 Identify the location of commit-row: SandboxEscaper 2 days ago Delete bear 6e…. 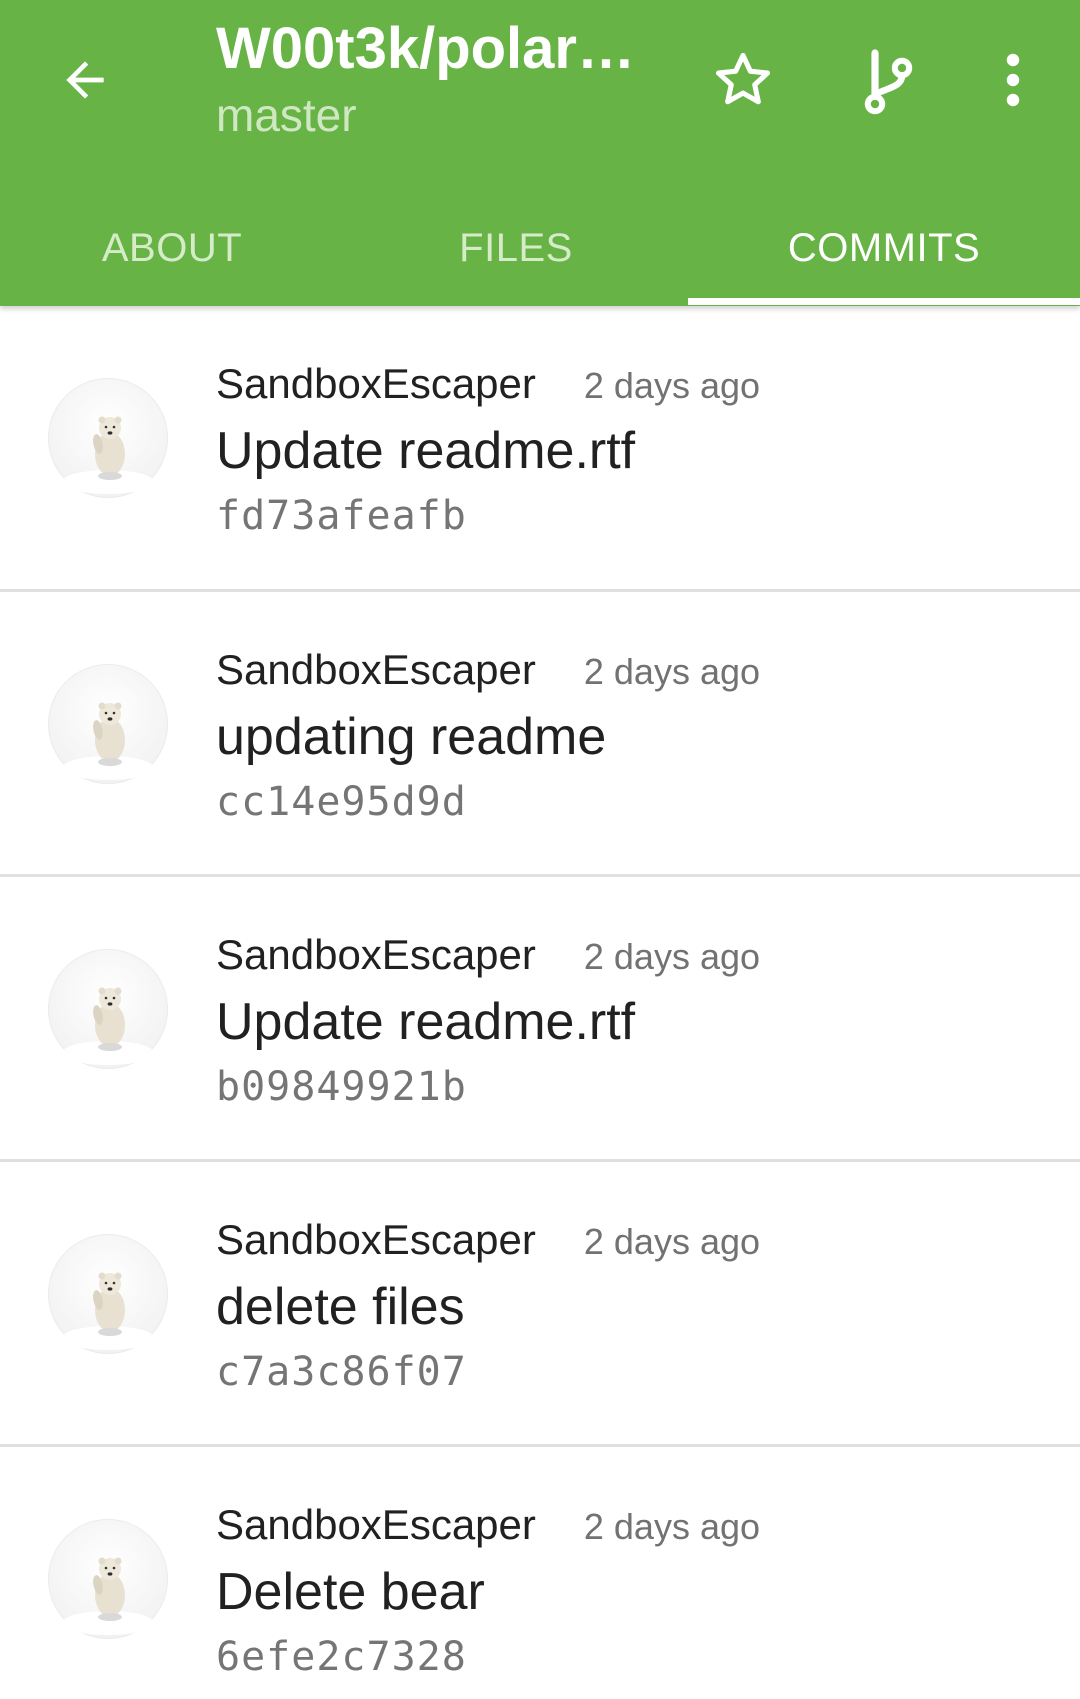
(540, 1573).